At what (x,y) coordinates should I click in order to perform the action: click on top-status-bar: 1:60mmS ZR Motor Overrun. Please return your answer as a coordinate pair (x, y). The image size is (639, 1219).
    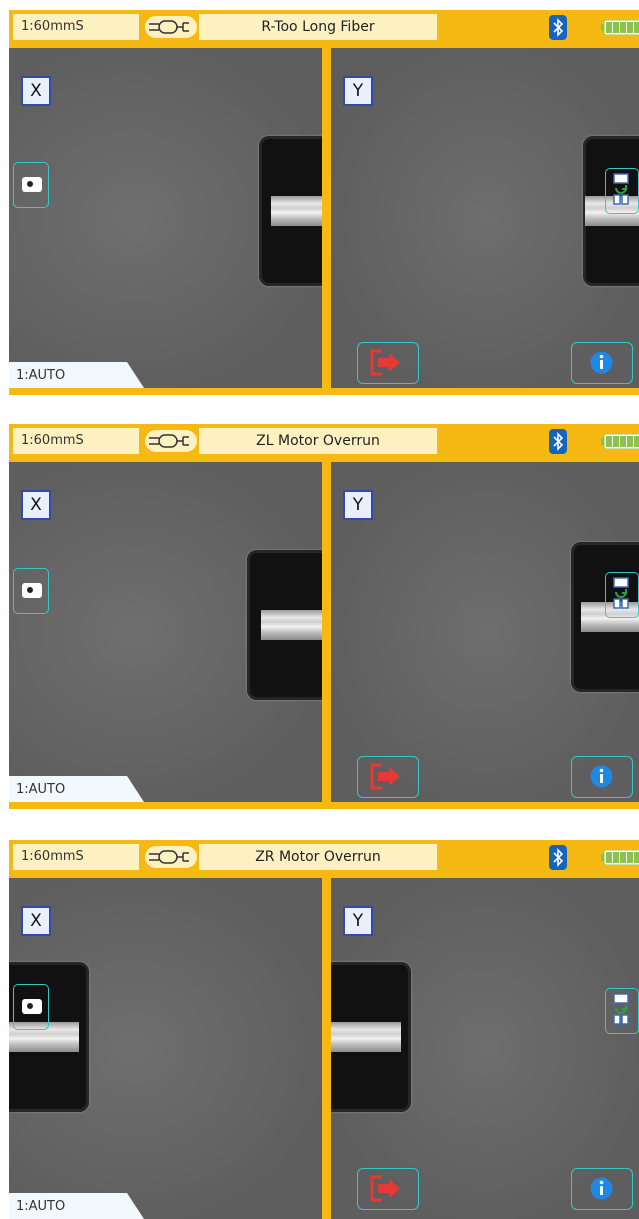
    Looking at the image, I should click on (324, 857).